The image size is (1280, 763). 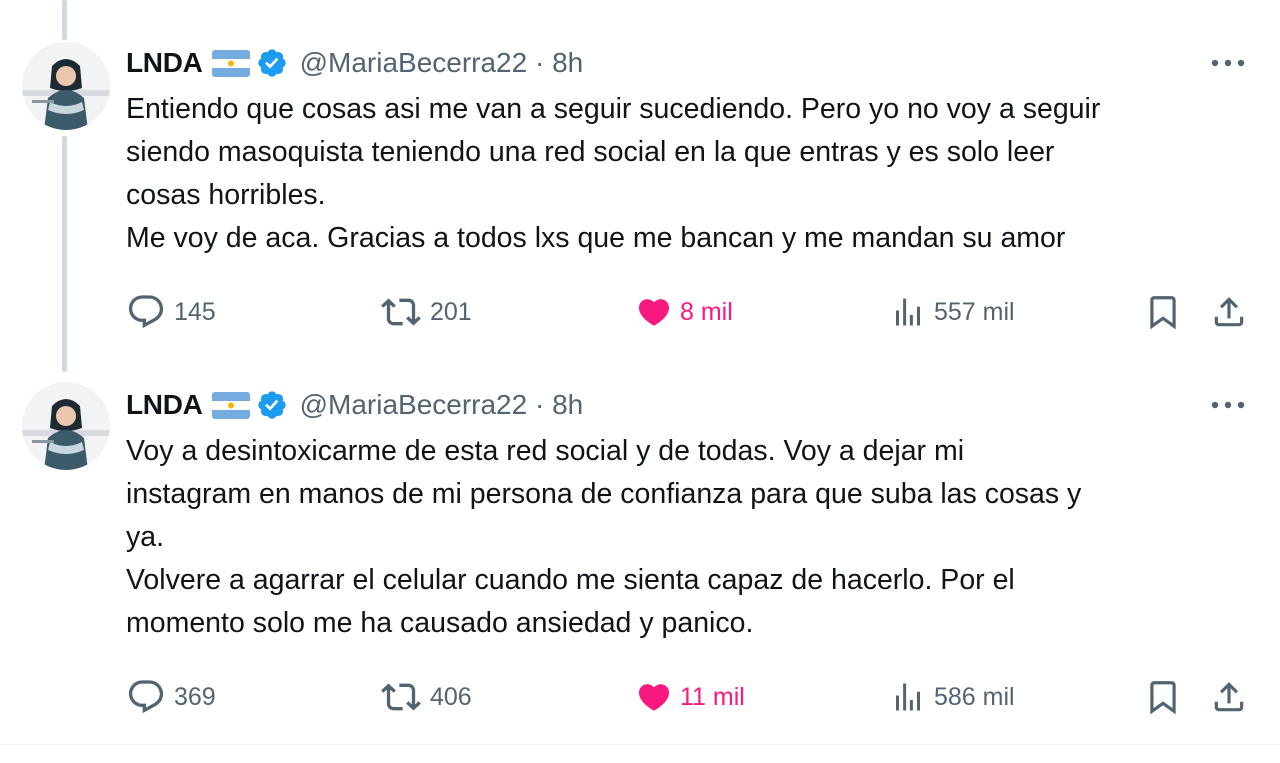 What do you see at coordinates (640, 744) in the screenshot?
I see `tweet-divider` at bounding box center [640, 744].